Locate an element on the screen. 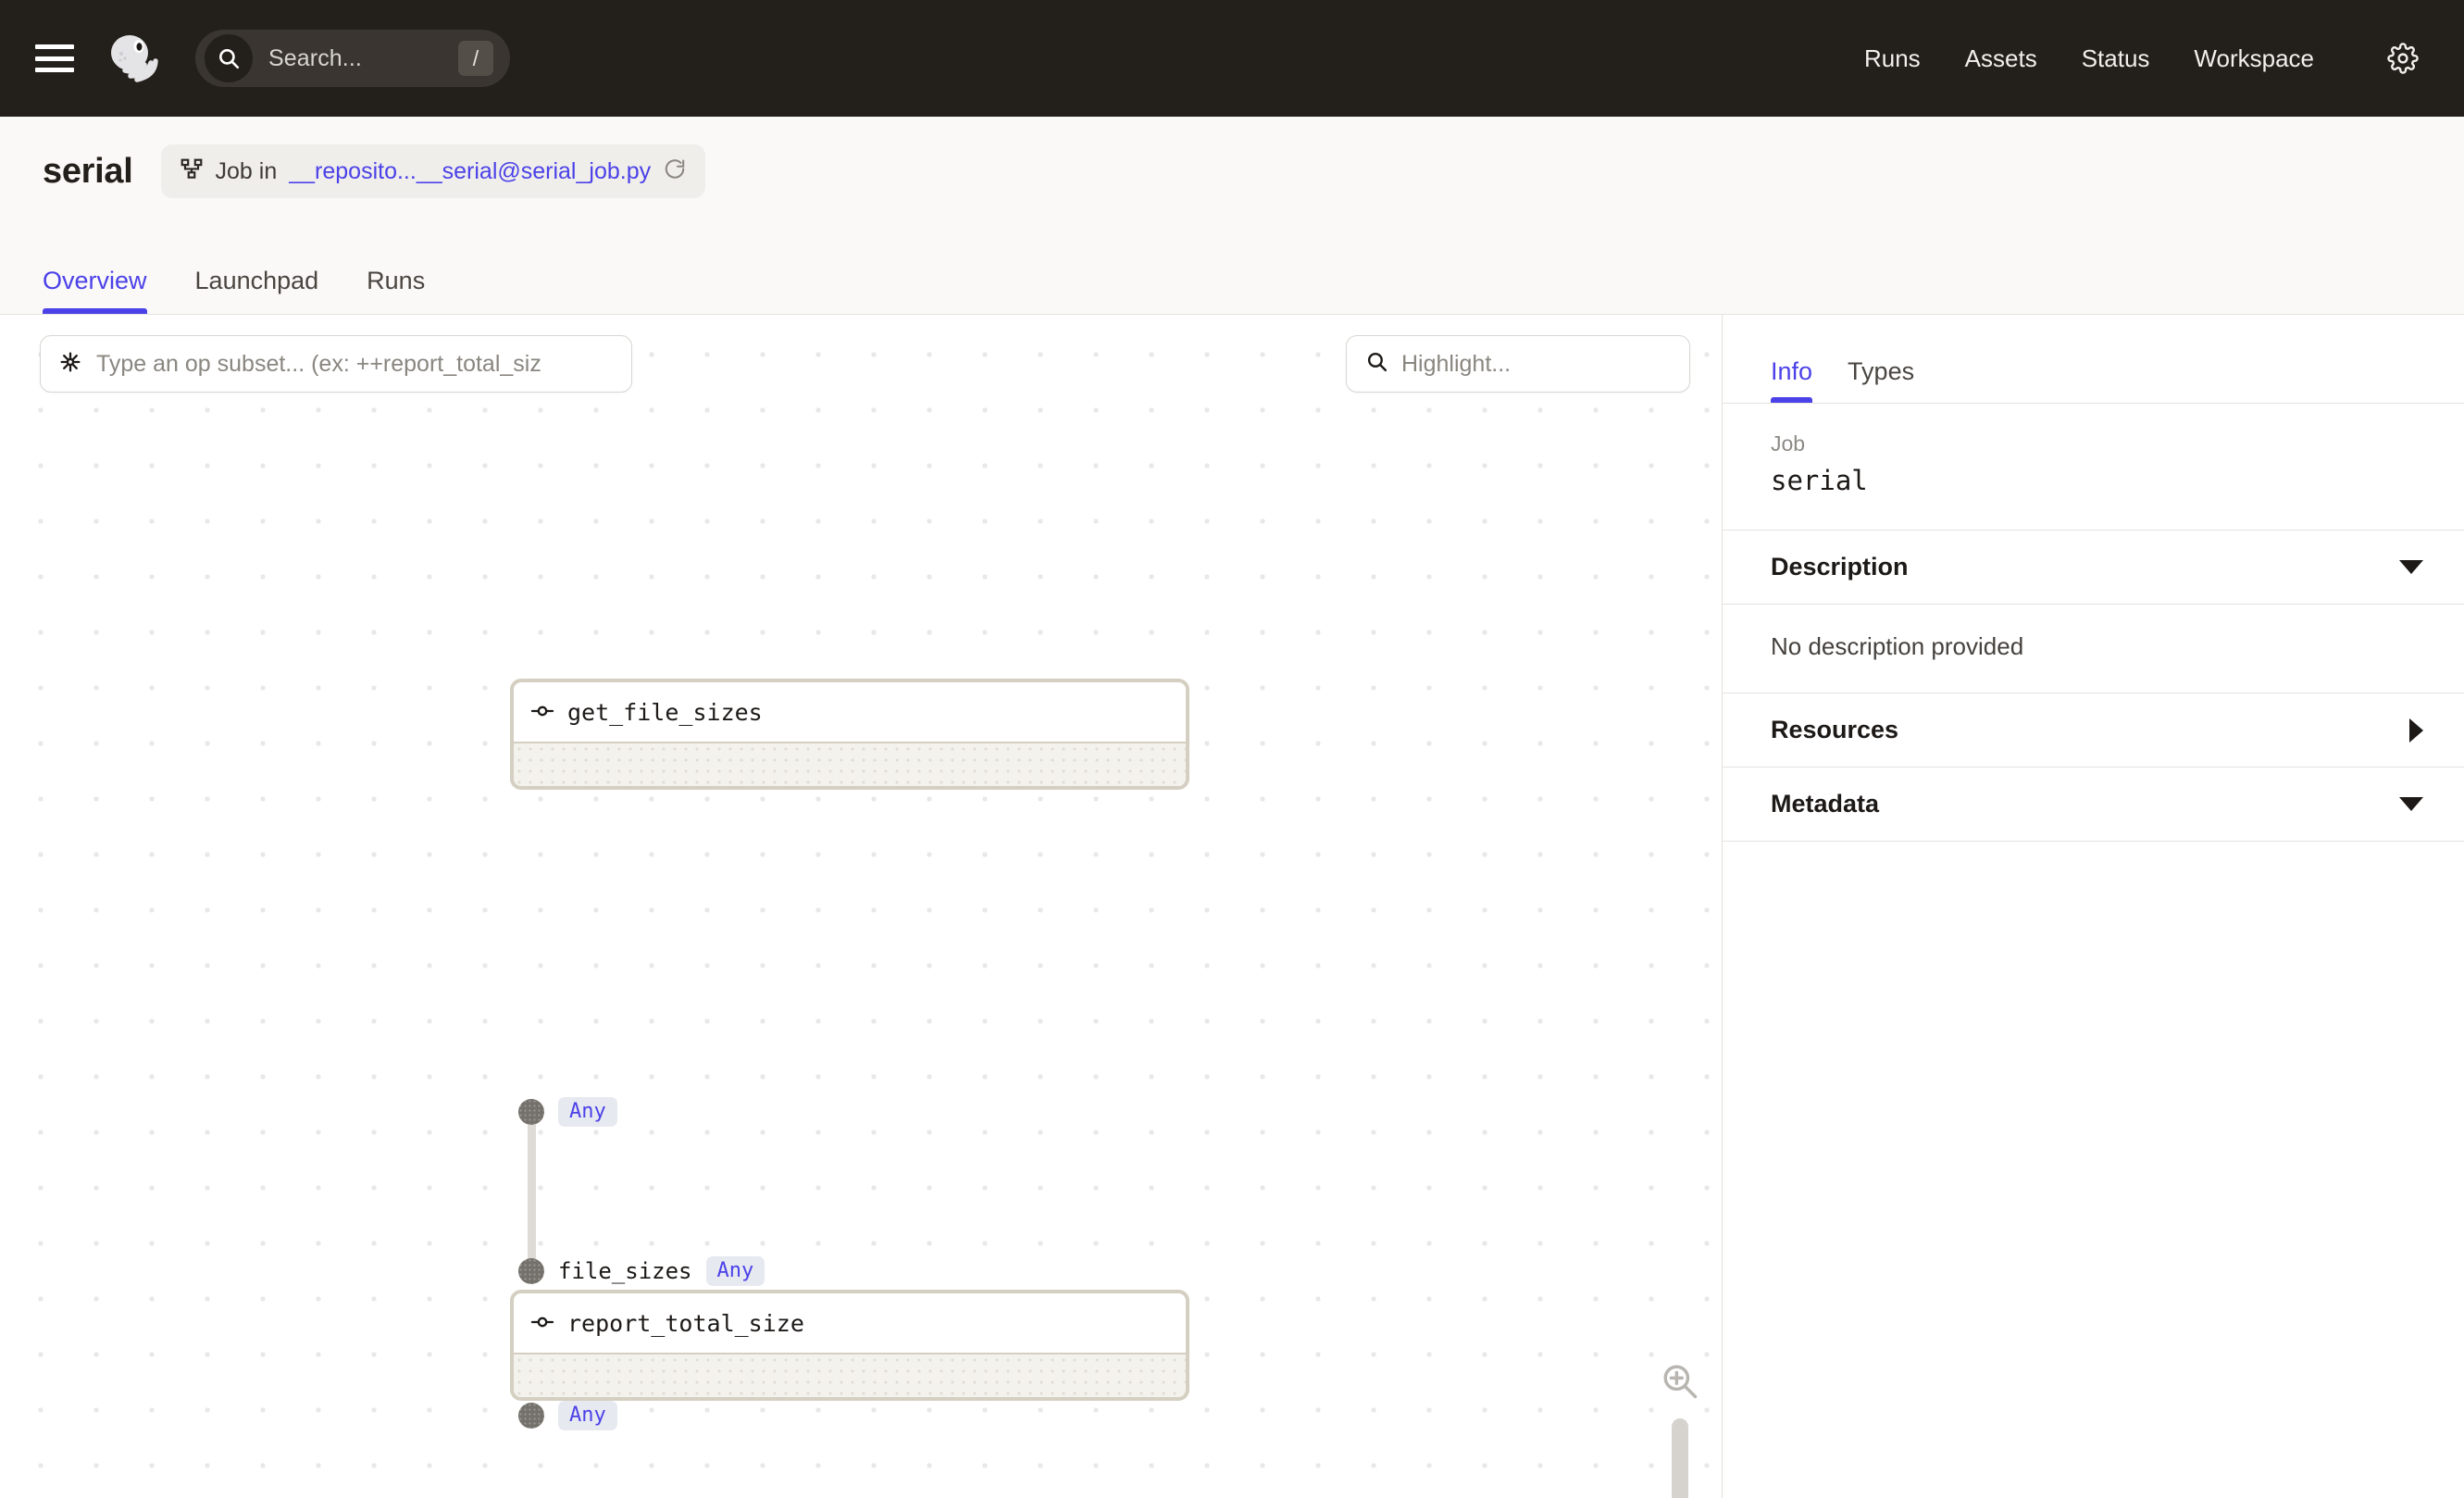 The image size is (2464, 1498). inspector-tab-info: Info is located at coordinates (1792, 380).